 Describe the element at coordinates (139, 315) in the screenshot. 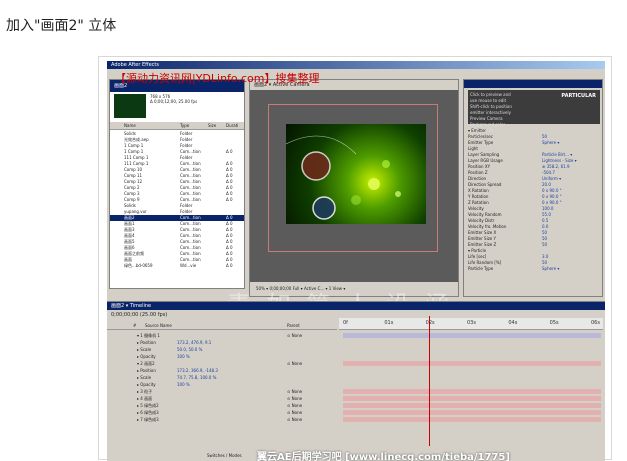

I see `current-time: 0;00;00;00 (25.00 fps)` at that location.